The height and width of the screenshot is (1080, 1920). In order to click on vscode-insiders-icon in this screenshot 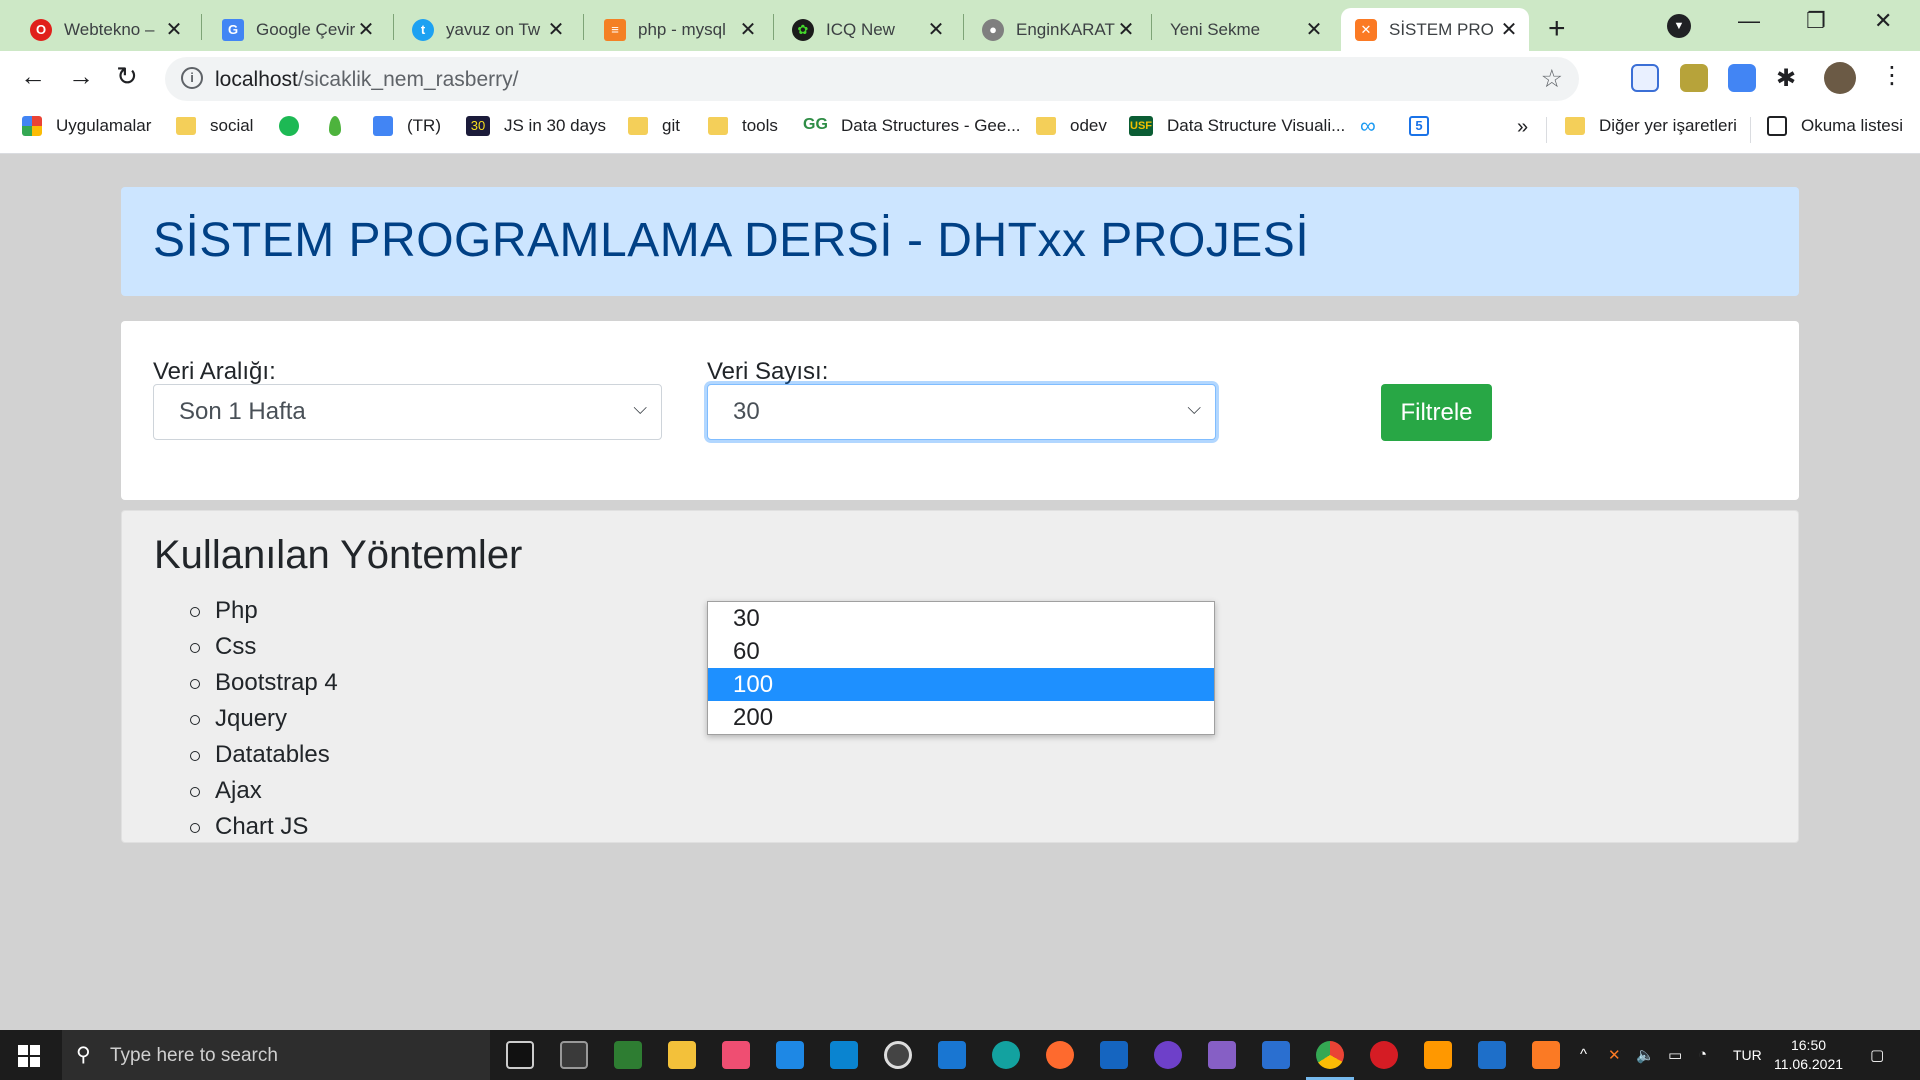, I will do `click(1492, 1055)`.